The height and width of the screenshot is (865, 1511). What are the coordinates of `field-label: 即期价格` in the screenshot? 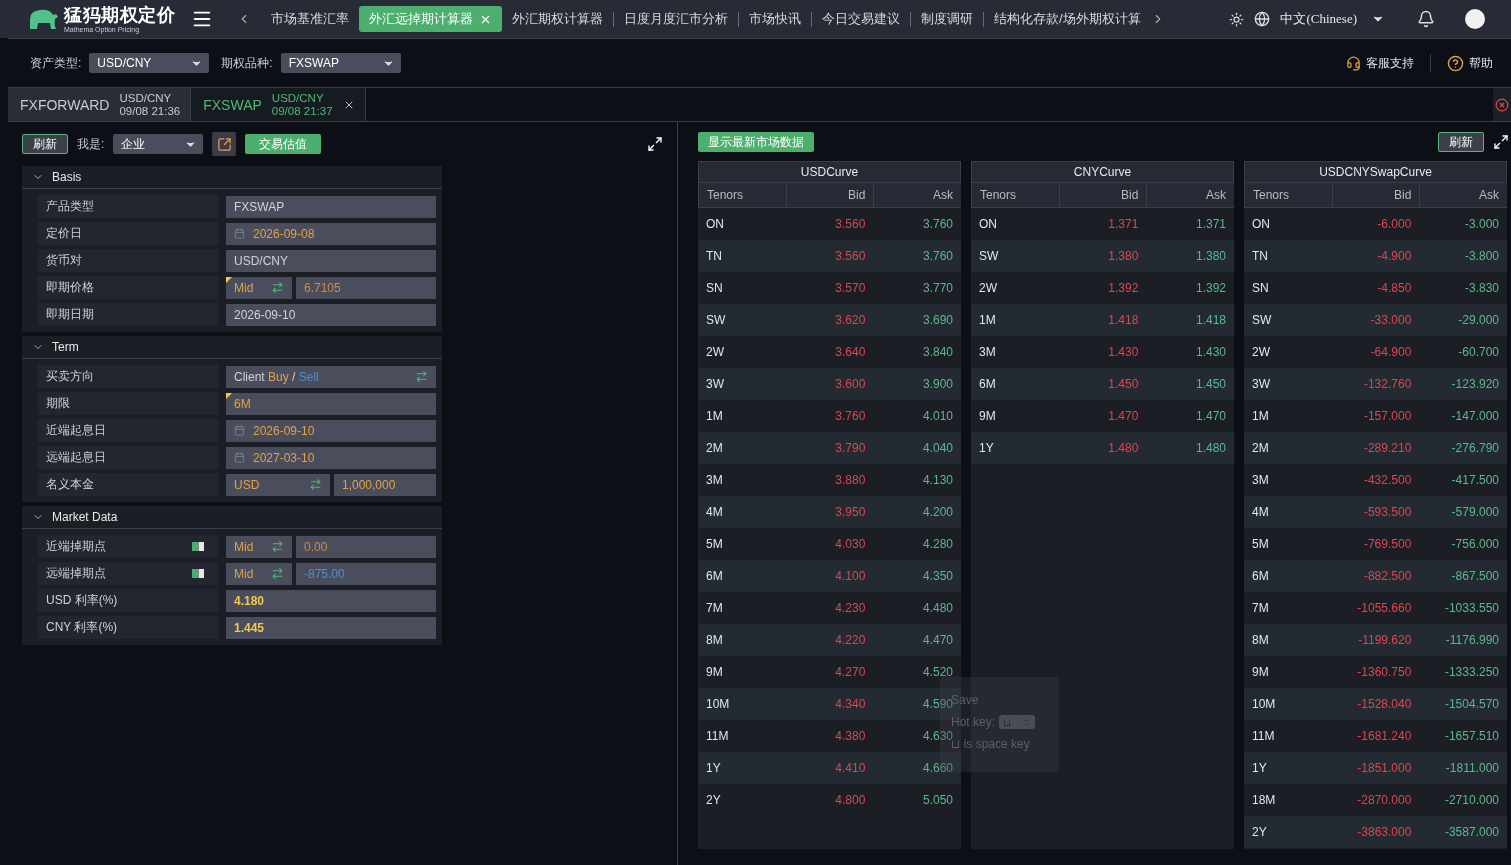 It's located at (70, 287).